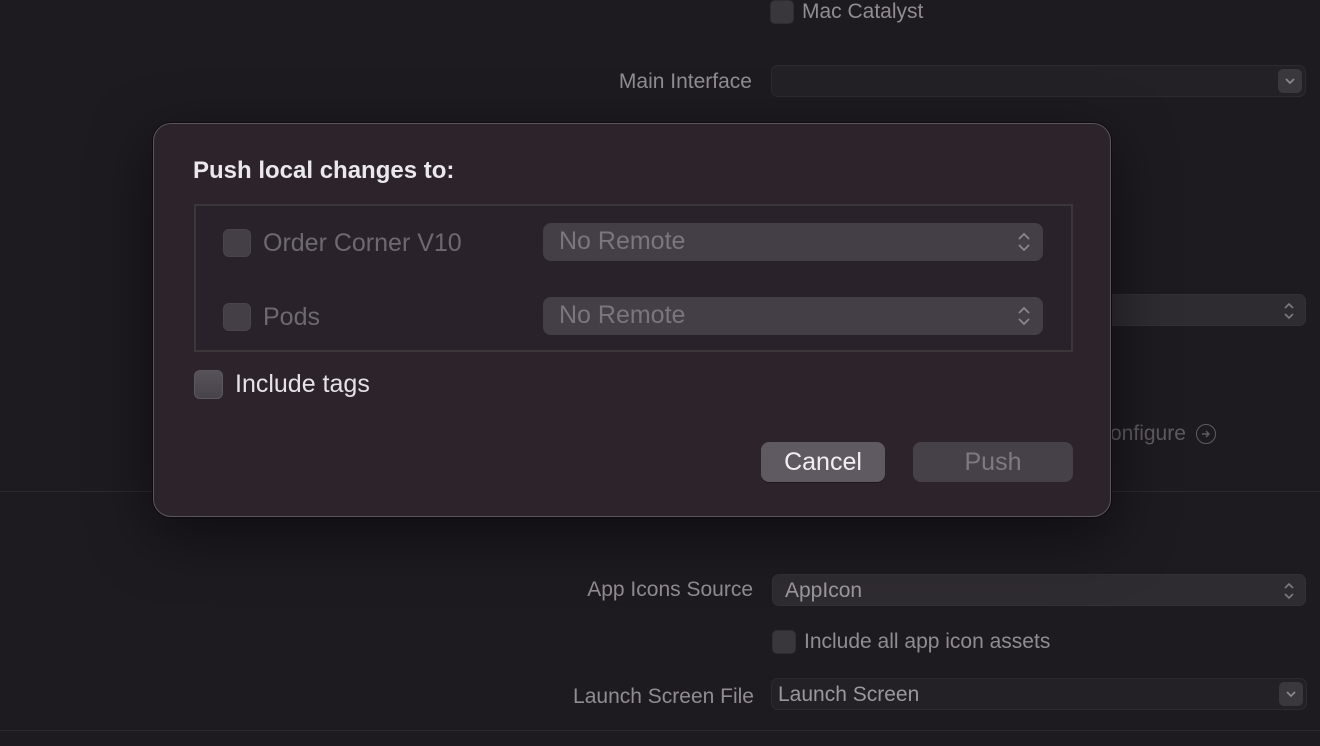 The width and height of the screenshot is (1320, 746). I want to click on push-button: Push, so click(993, 462).